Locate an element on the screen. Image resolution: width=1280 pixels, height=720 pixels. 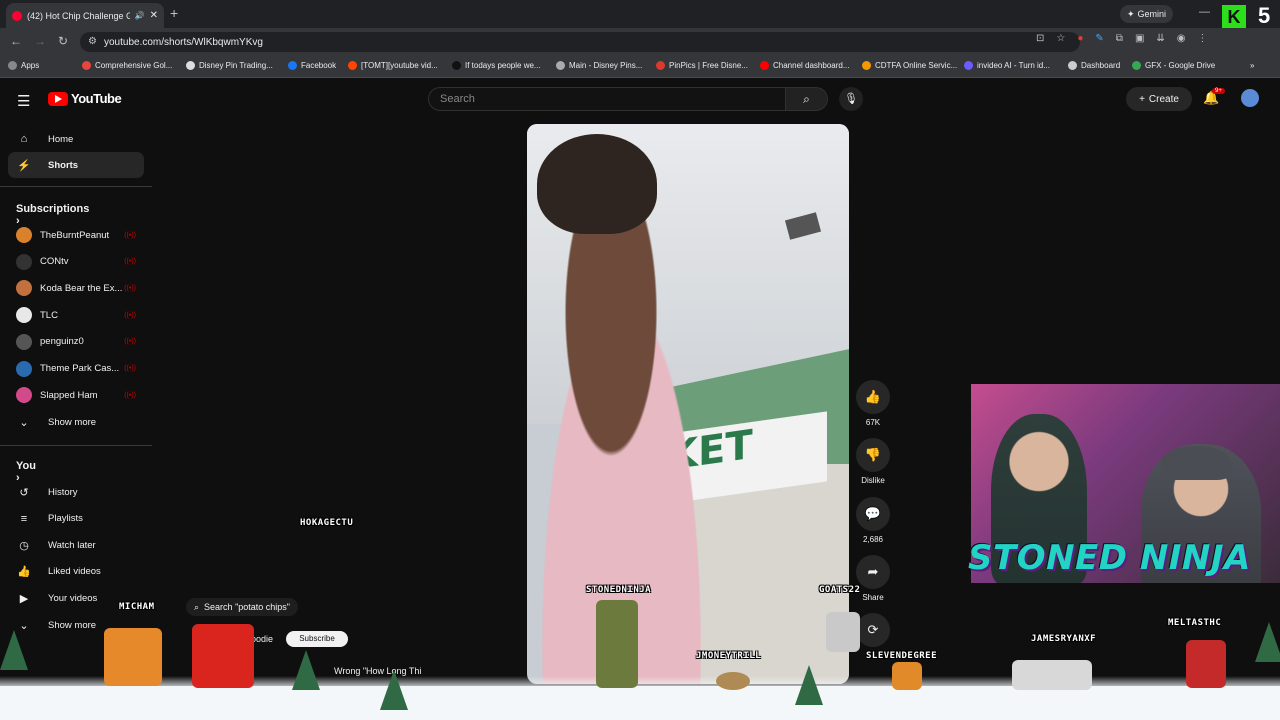
forward-arrow-icon: → is located at coordinates (40, 41).